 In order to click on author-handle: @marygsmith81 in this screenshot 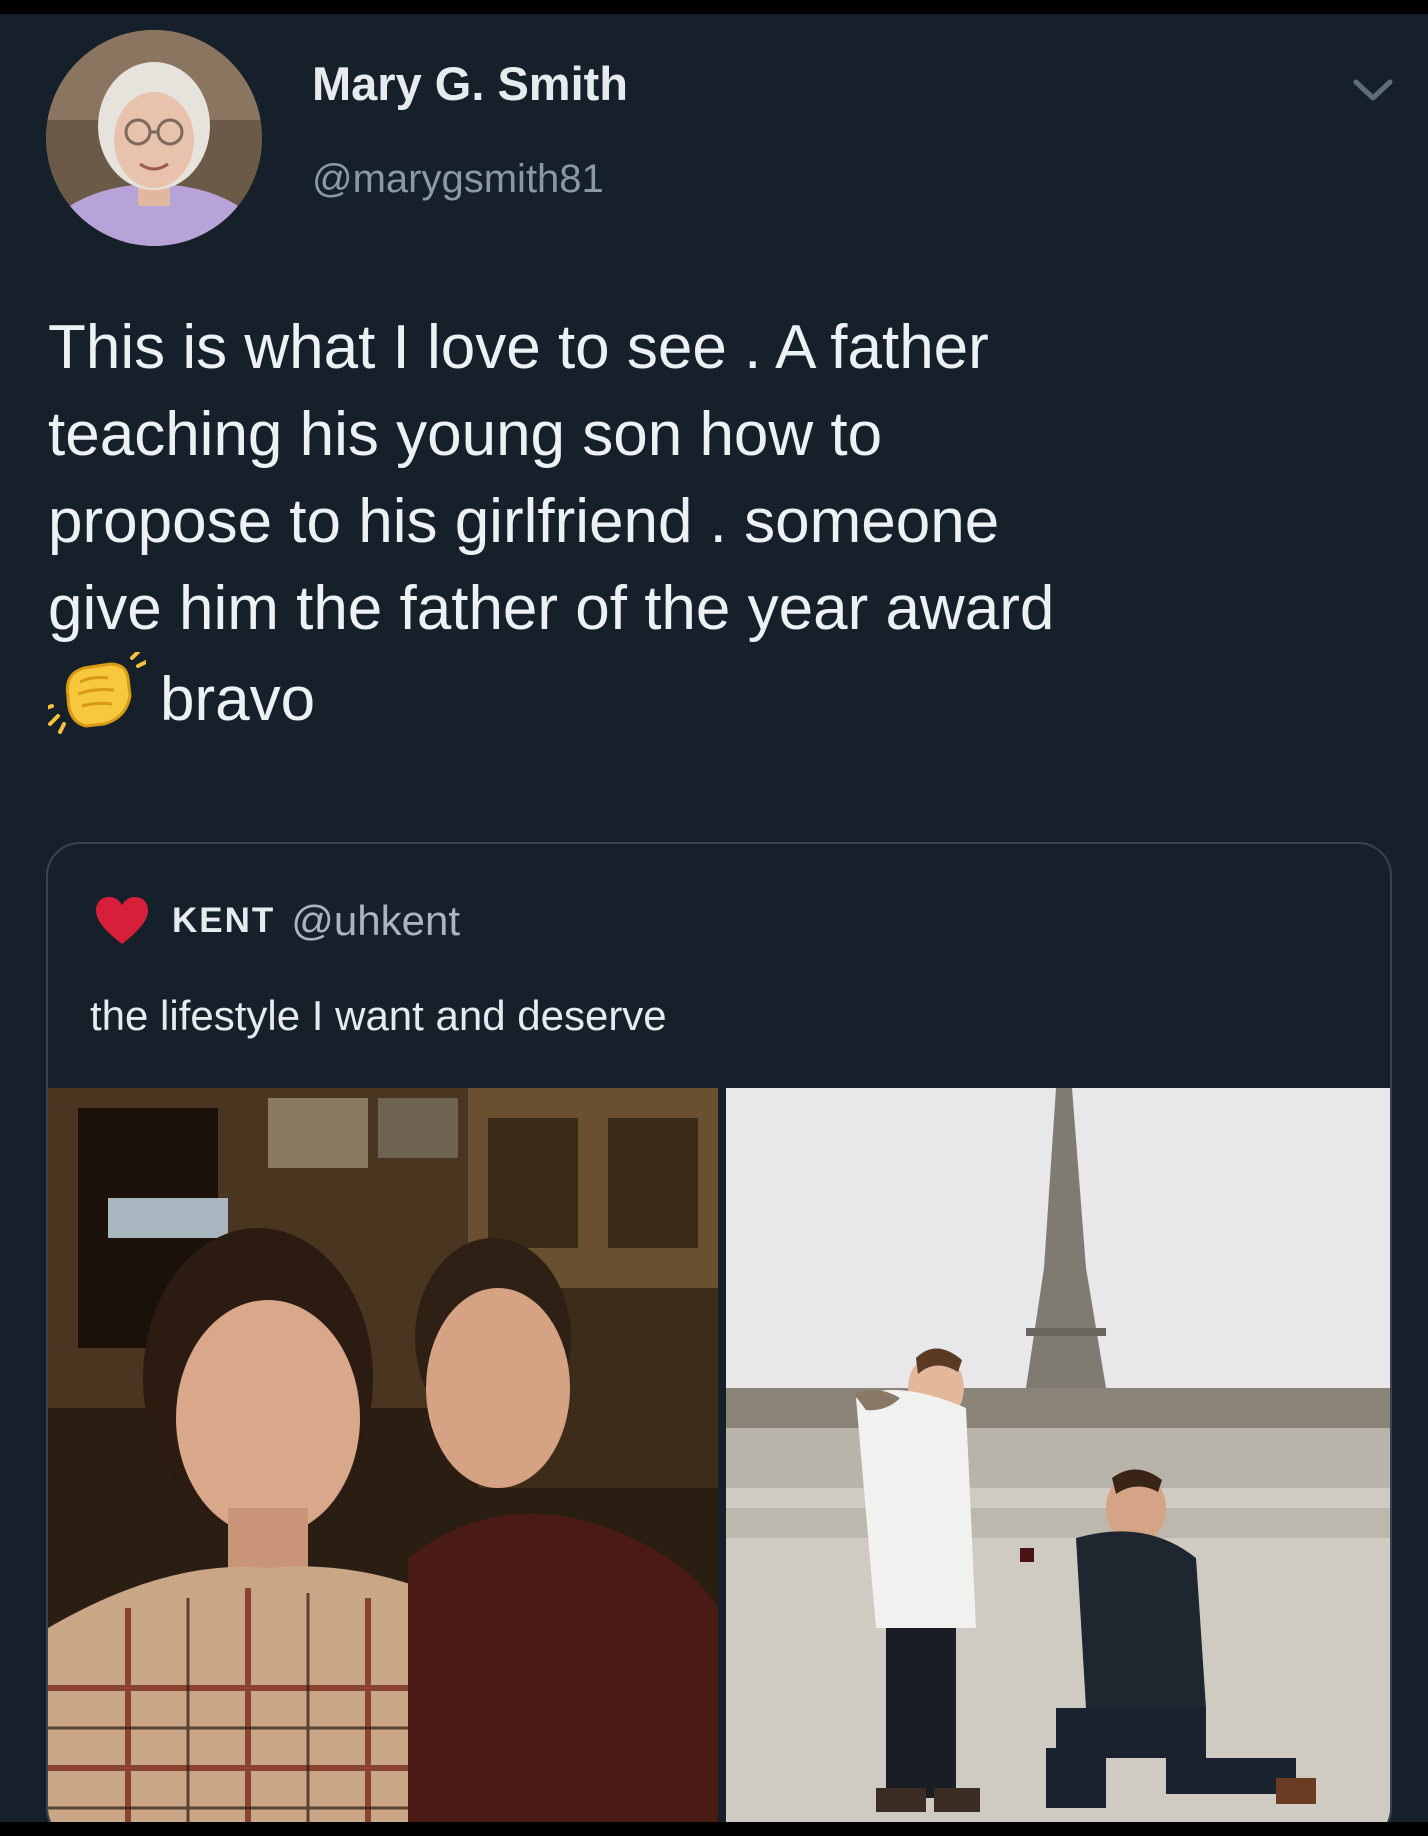, I will do `click(458, 179)`.